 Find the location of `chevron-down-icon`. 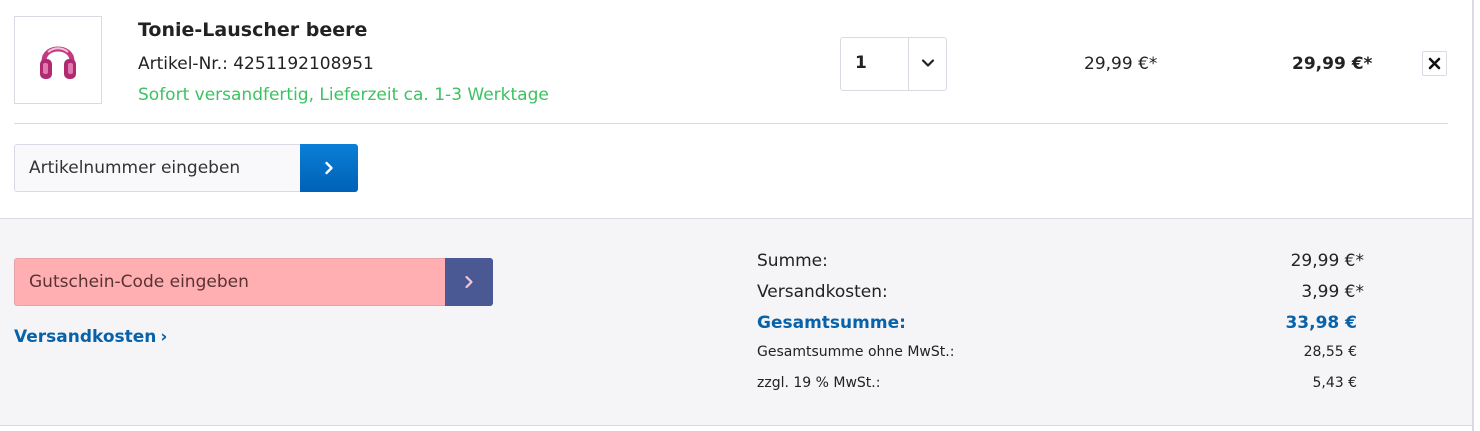

chevron-down-icon is located at coordinates (928, 63).